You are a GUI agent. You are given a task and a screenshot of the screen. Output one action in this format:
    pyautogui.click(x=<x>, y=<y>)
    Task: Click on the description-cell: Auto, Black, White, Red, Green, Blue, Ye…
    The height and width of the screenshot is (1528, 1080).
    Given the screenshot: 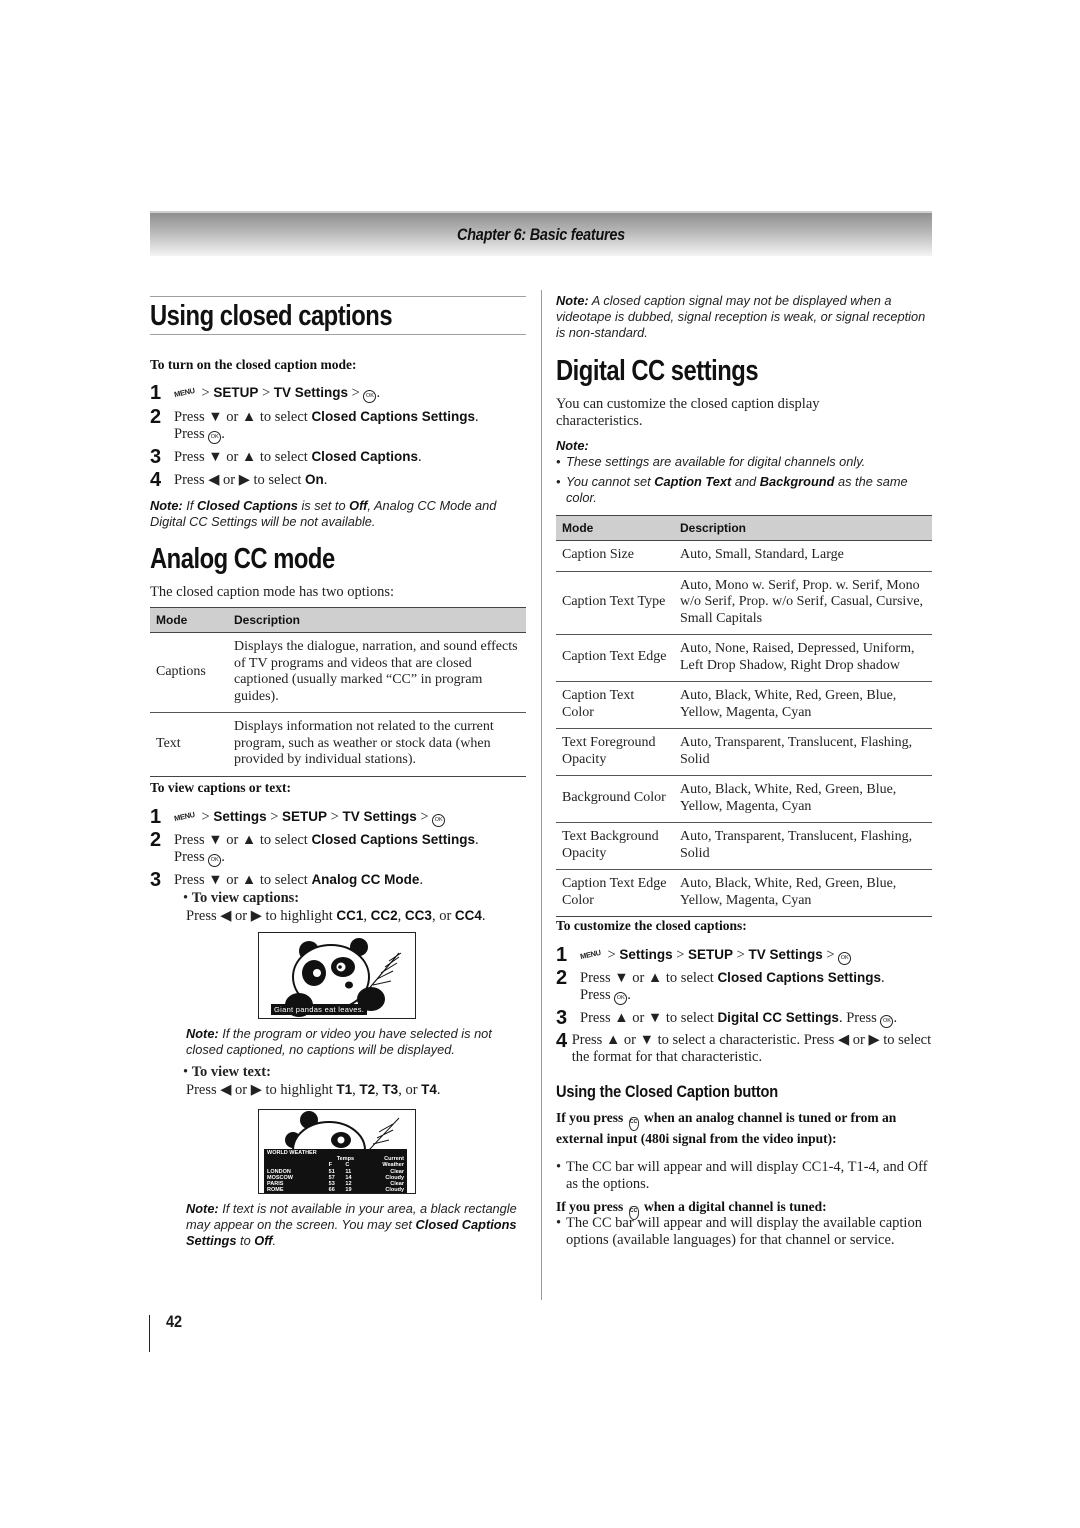 What is the action you would take?
    pyautogui.click(x=803, y=799)
    